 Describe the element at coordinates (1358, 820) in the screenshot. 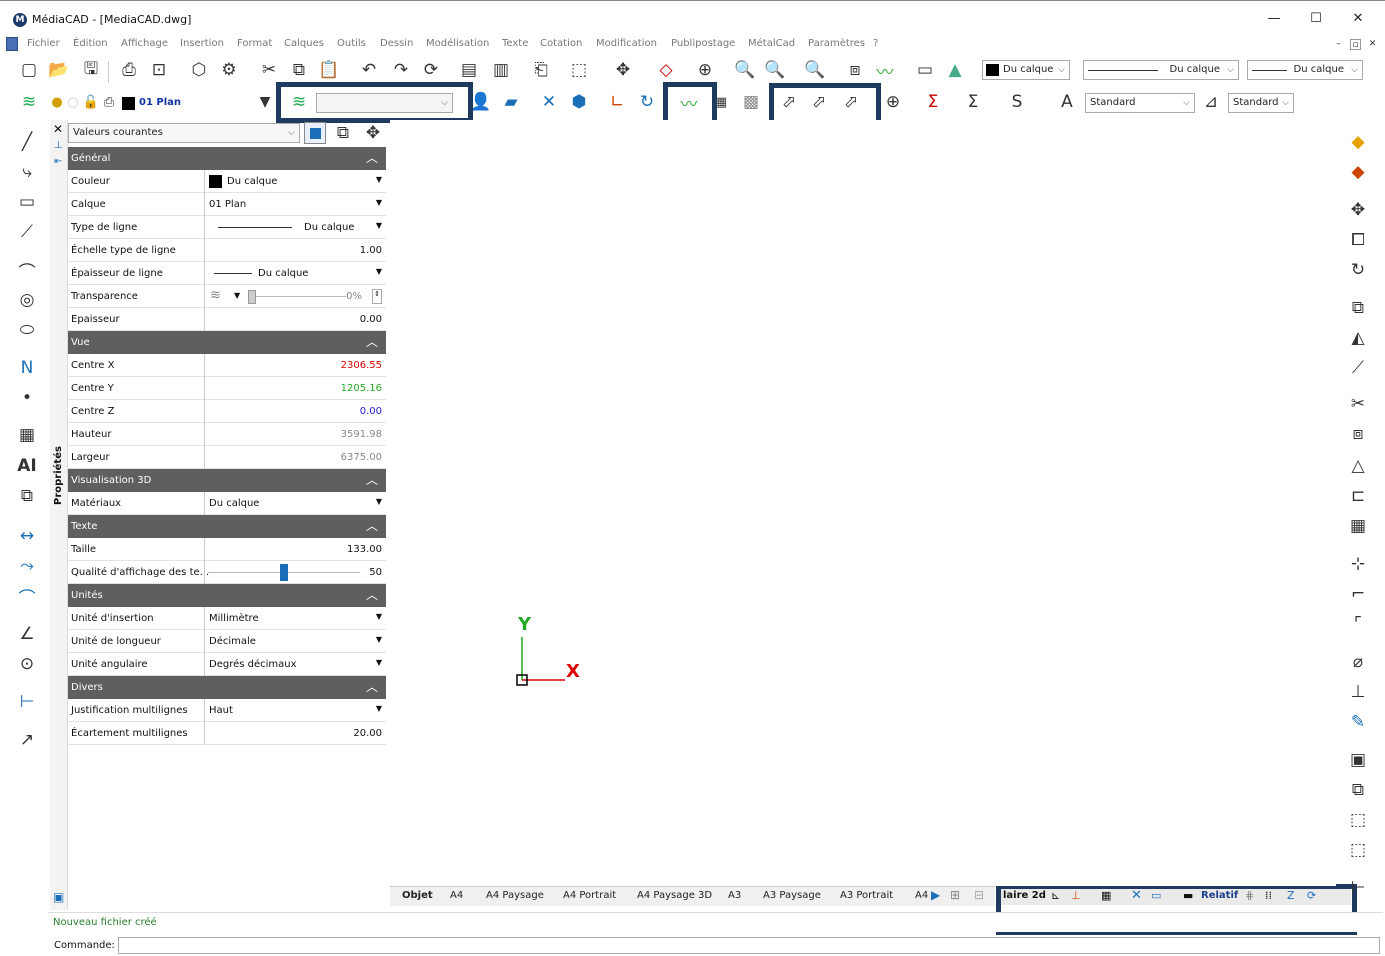

I see `group-icon: ⬚` at that location.